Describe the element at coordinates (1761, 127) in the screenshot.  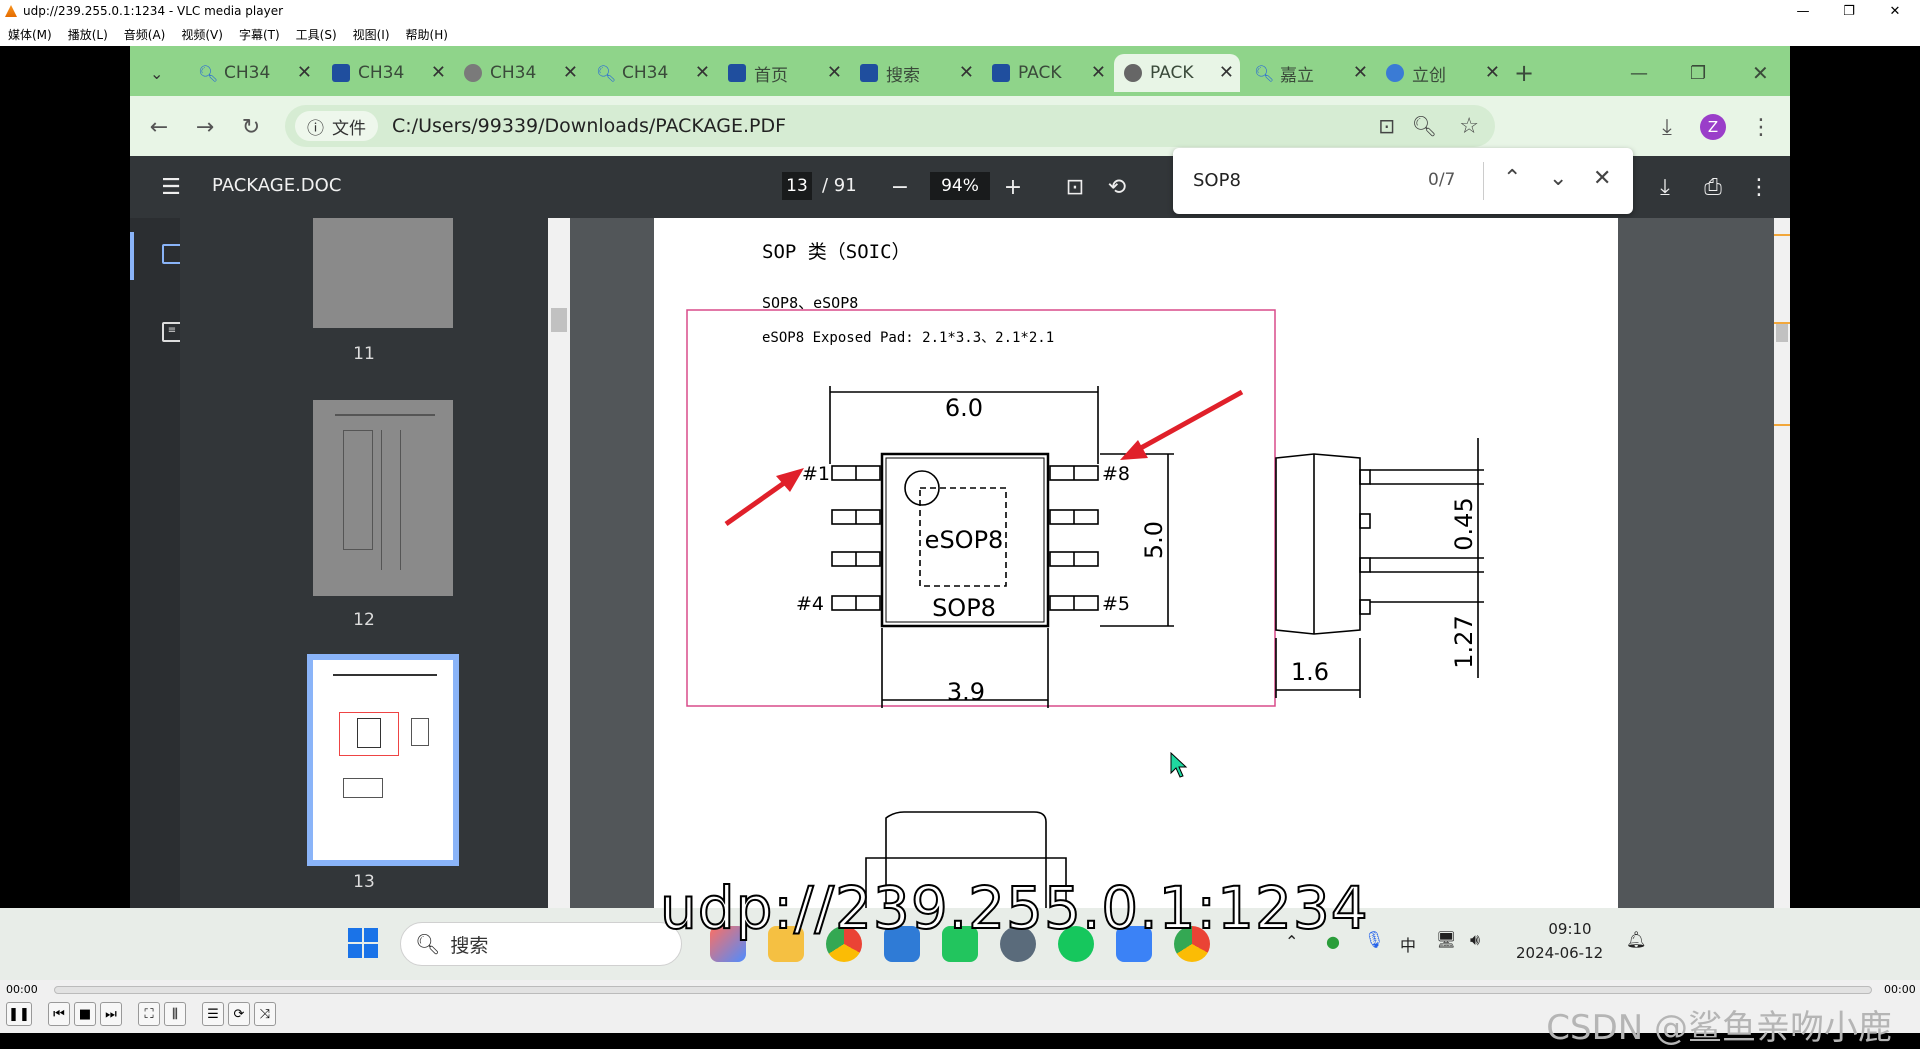
I see `more-menu-icon: ⋮` at that location.